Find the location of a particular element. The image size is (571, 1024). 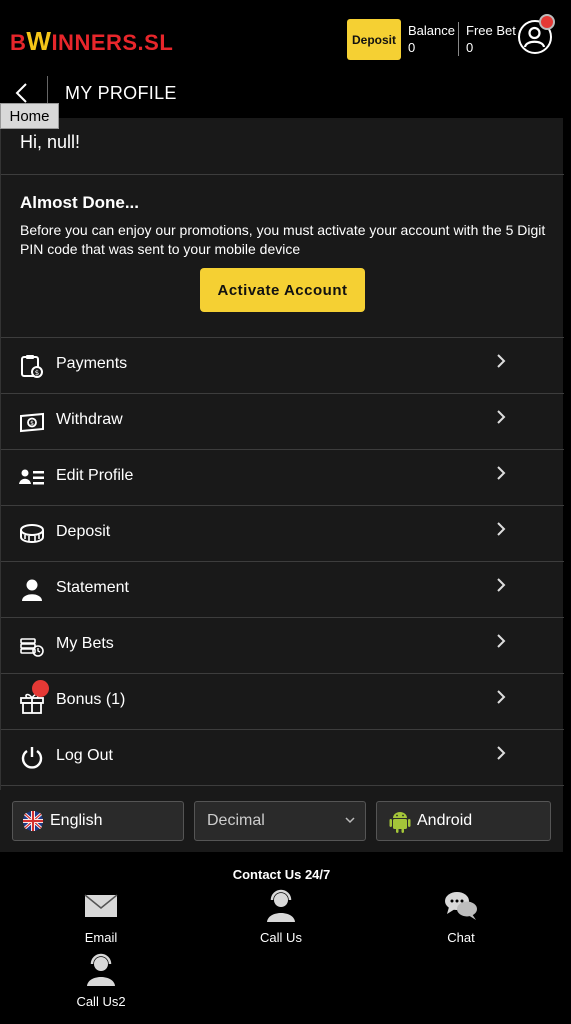

greeting-text: Hi, null! is located at coordinates (50, 142).